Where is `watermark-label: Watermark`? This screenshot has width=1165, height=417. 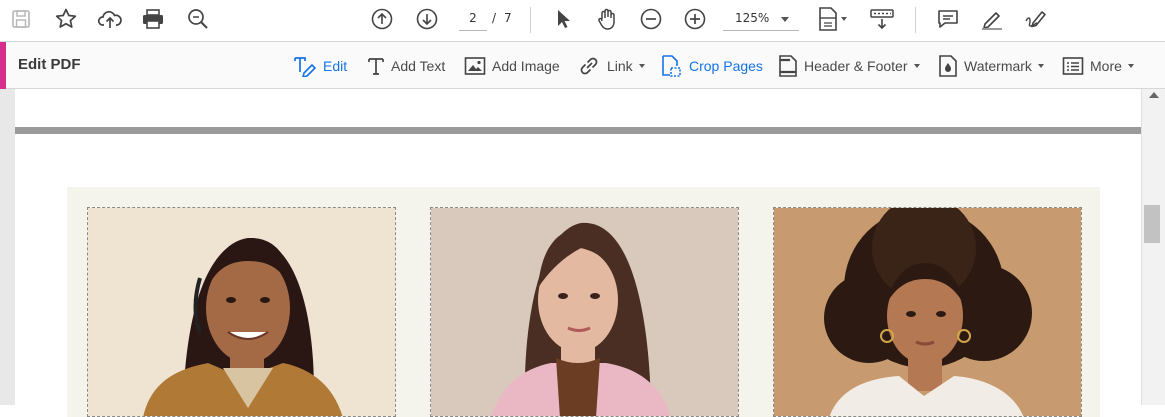 watermark-label: Watermark is located at coordinates (998, 66).